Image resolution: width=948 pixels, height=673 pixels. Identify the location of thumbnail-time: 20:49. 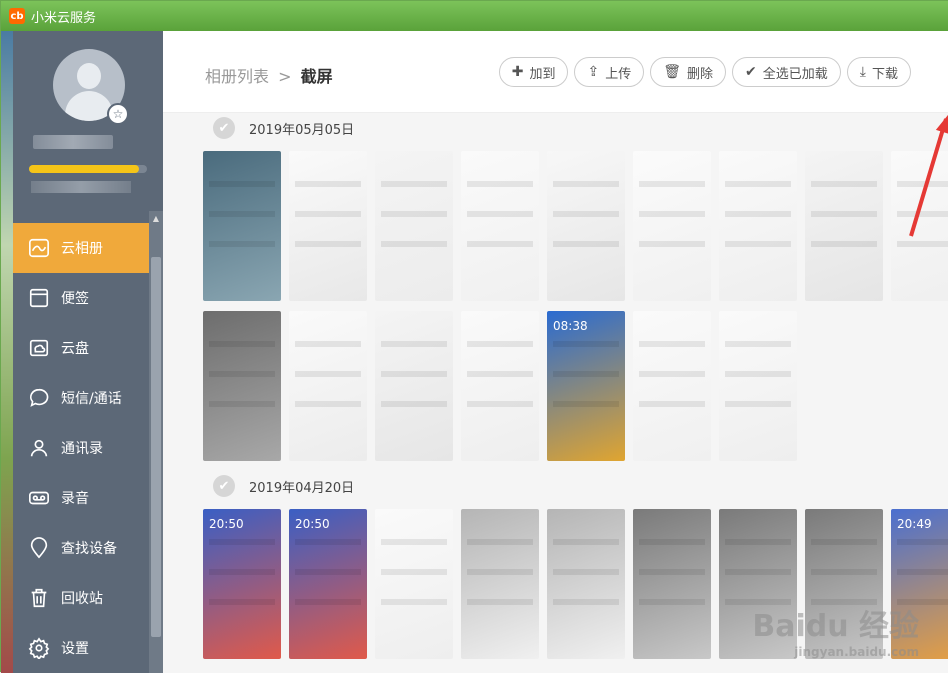
(914, 524).